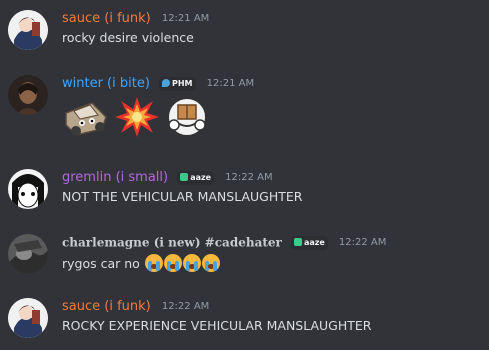  I want to click on username: charlemagne (i new) #cadehater, so click(172, 243).